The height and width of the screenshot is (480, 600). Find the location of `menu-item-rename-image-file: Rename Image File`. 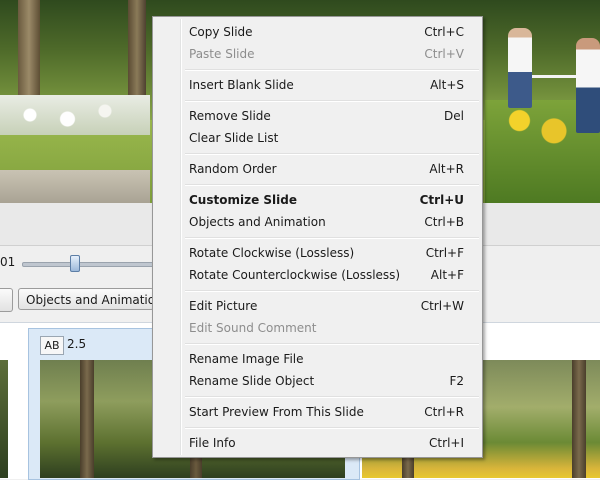

menu-item-rename-image-file: Rename Image File is located at coordinates (317, 359).